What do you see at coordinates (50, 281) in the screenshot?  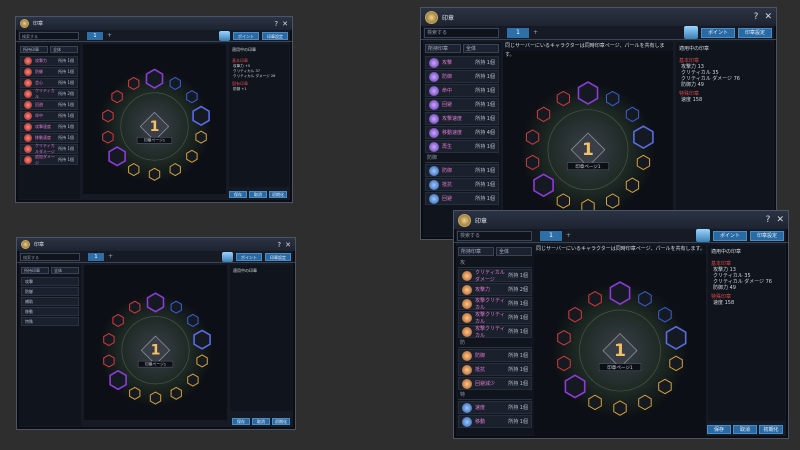 I see `category-row: 攻撃` at bounding box center [50, 281].